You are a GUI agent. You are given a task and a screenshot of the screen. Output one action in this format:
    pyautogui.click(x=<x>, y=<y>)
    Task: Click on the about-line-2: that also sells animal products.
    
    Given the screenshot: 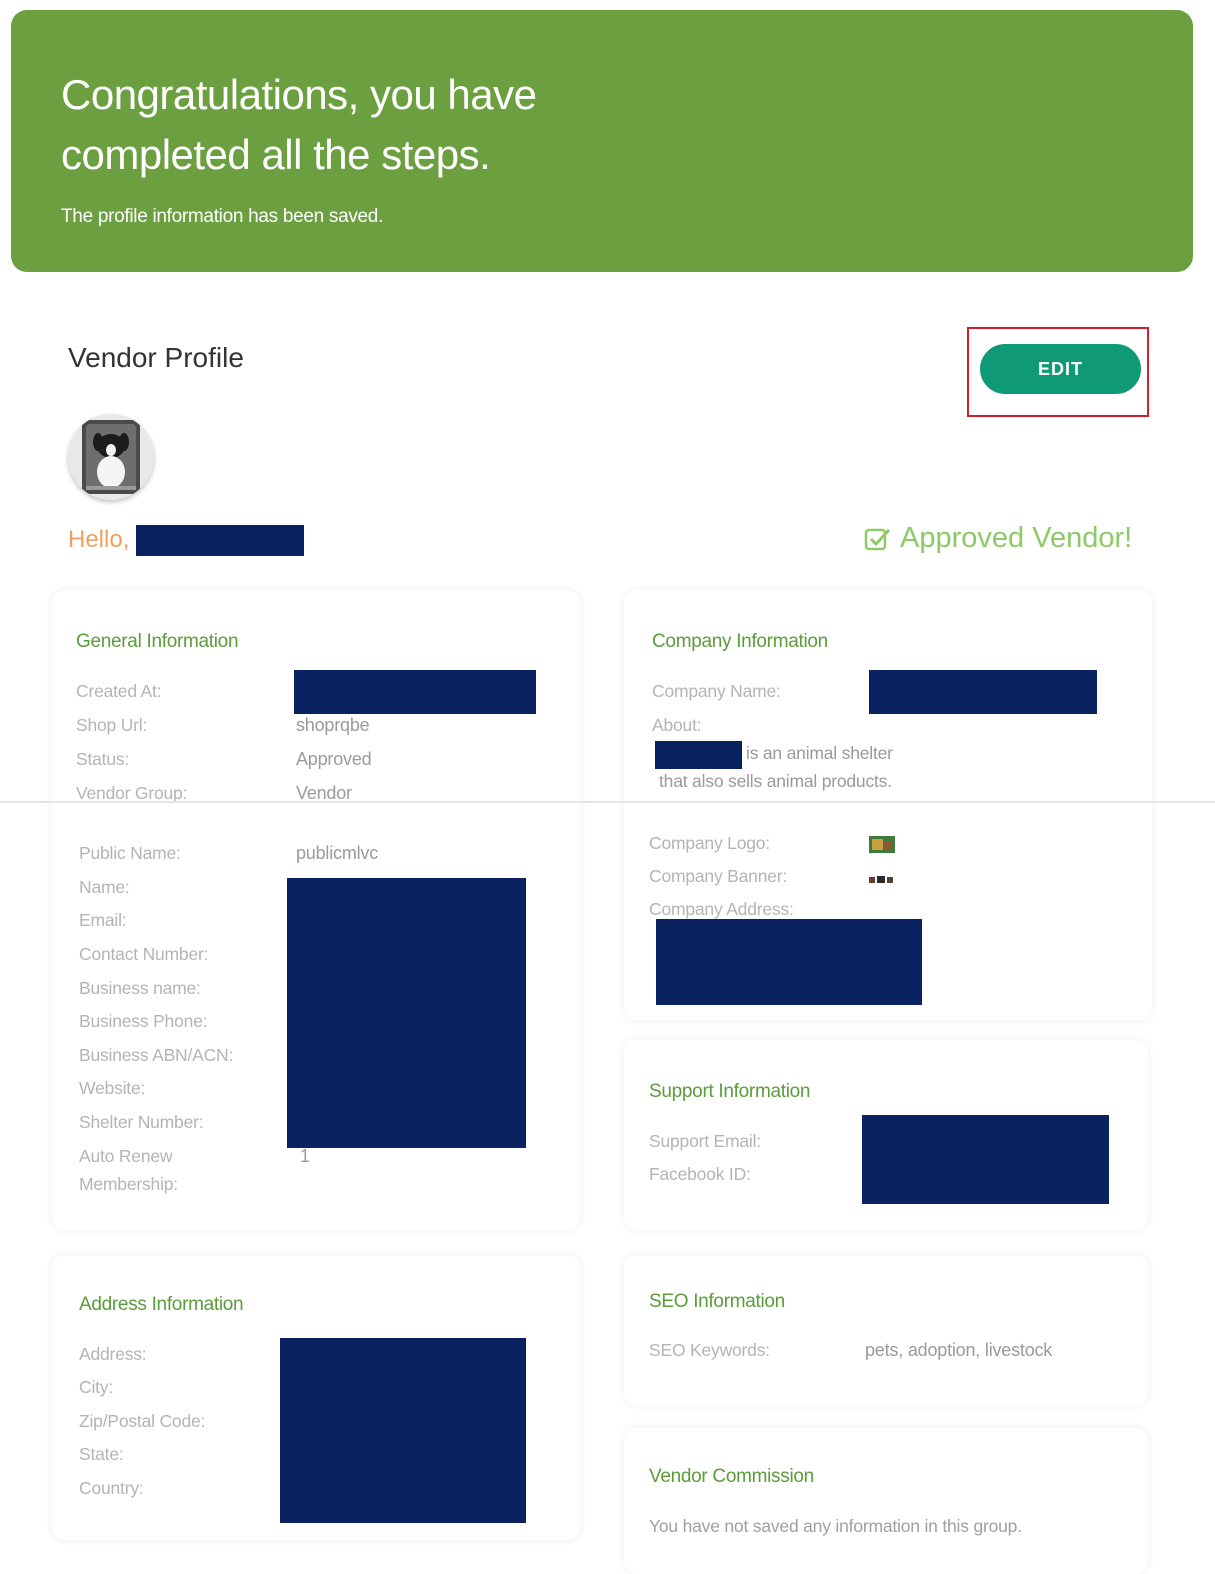 What is the action you would take?
    pyautogui.click(x=775, y=781)
    